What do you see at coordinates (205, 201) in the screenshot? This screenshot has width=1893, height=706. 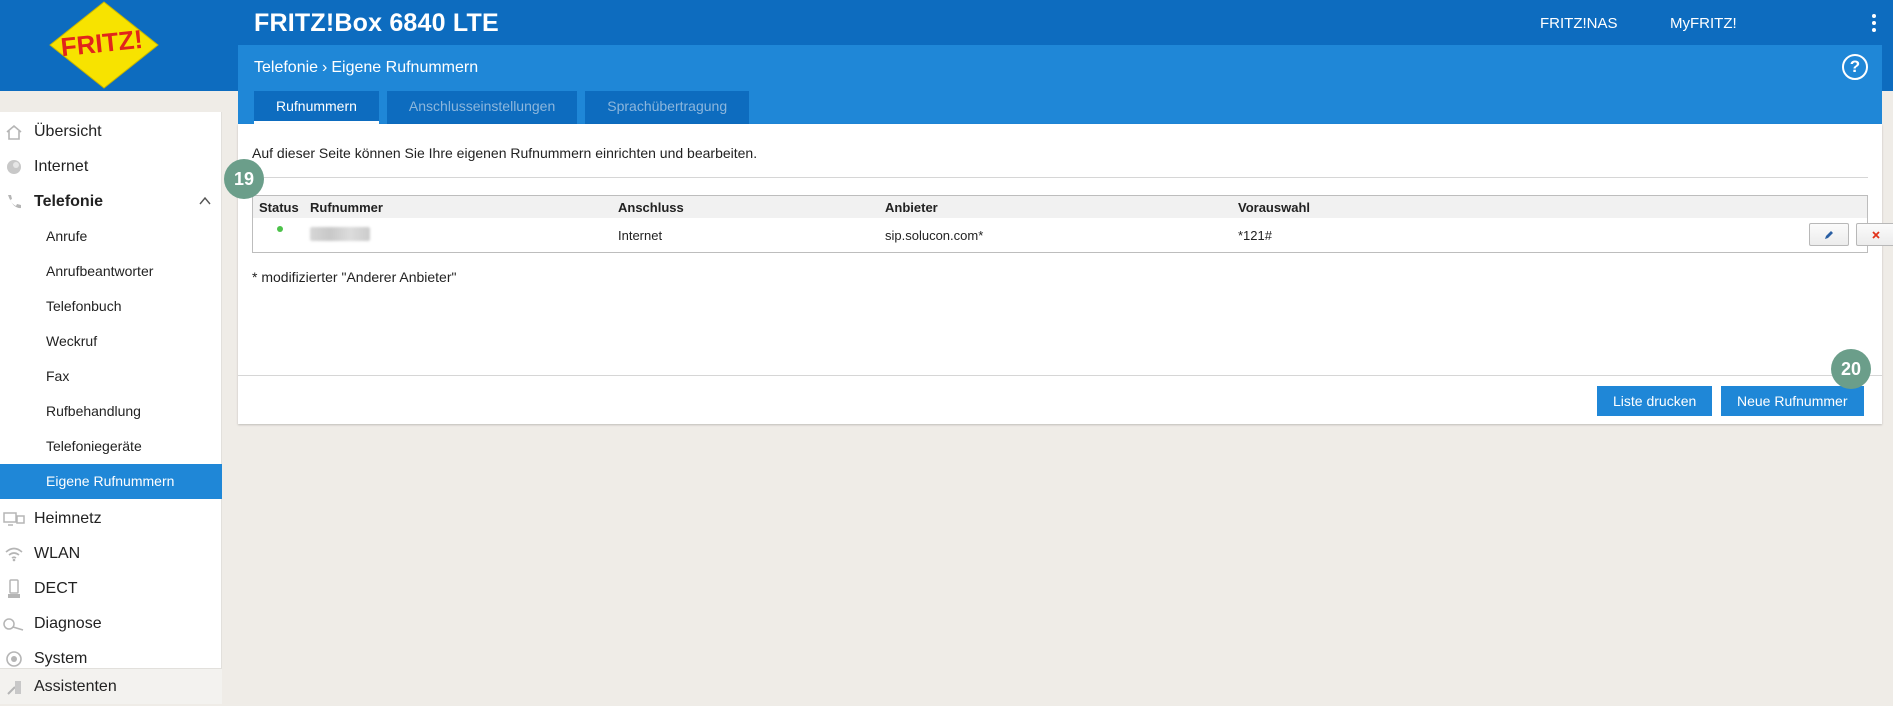 I see `chevron-up-icon` at bounding box center [205, 201].